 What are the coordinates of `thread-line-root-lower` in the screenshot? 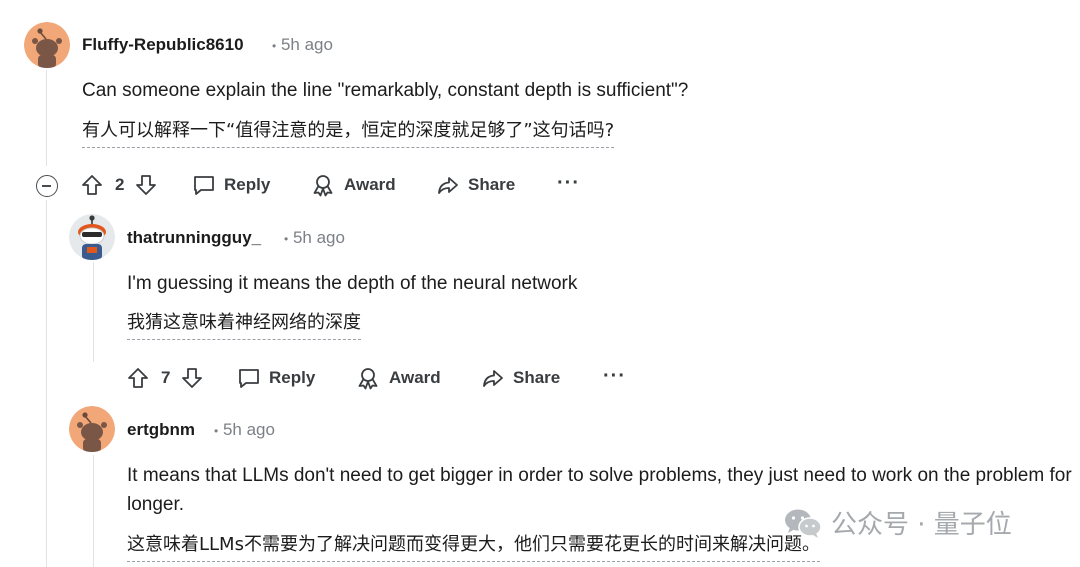 It's located at (46, 383).